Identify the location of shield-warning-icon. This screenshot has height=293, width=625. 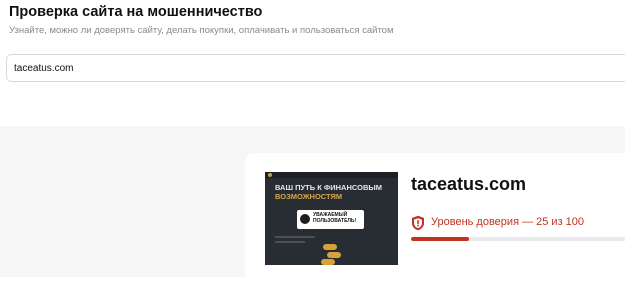
(418, 223).